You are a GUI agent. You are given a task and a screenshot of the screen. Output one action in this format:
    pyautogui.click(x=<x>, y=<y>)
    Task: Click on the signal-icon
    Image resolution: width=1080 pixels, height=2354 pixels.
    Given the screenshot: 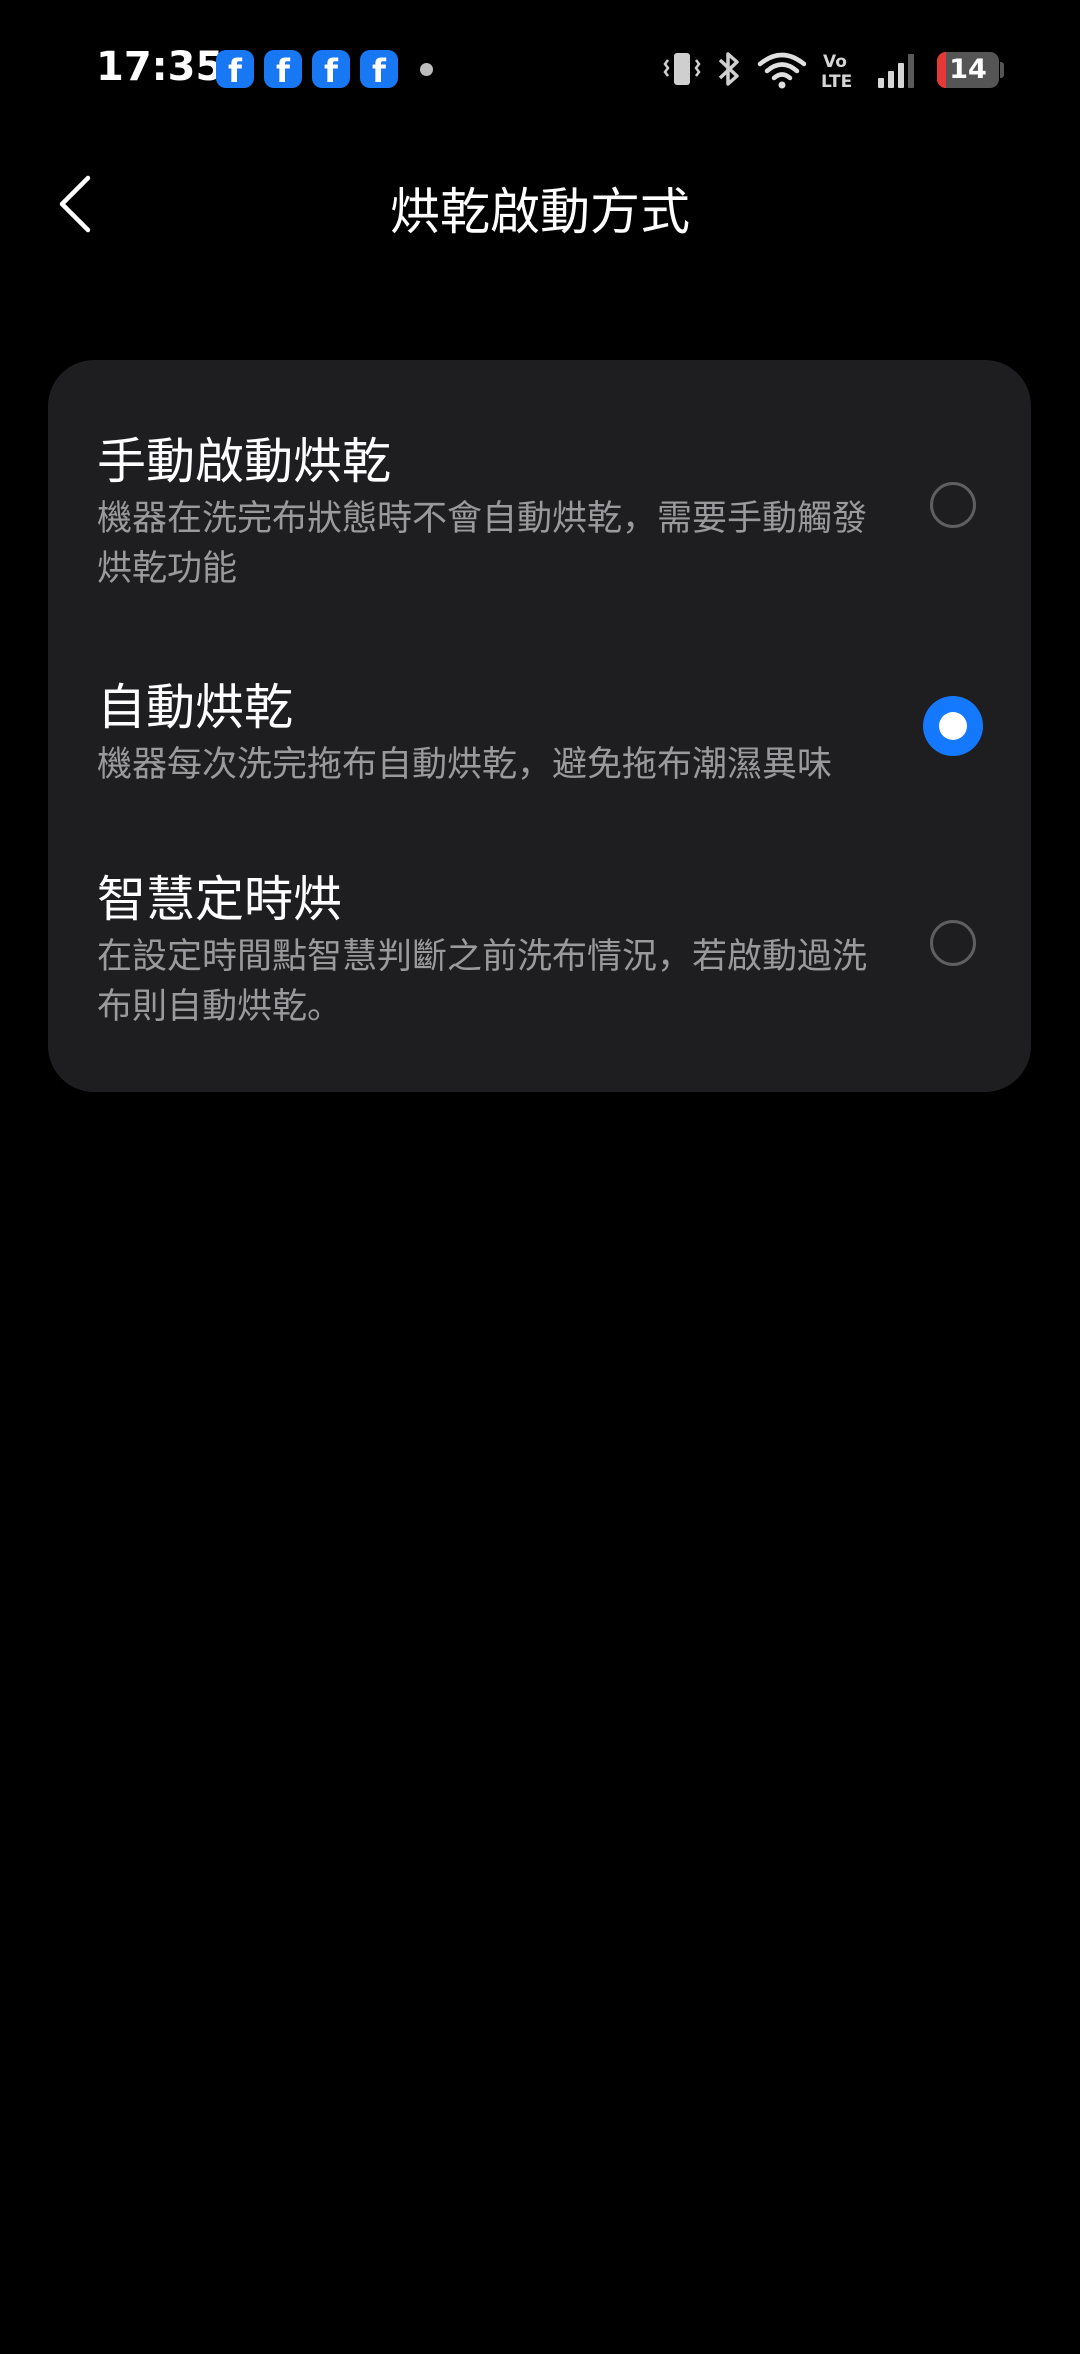 What is the action you would take?
    pyautogui.click(x=896, y=71)
    